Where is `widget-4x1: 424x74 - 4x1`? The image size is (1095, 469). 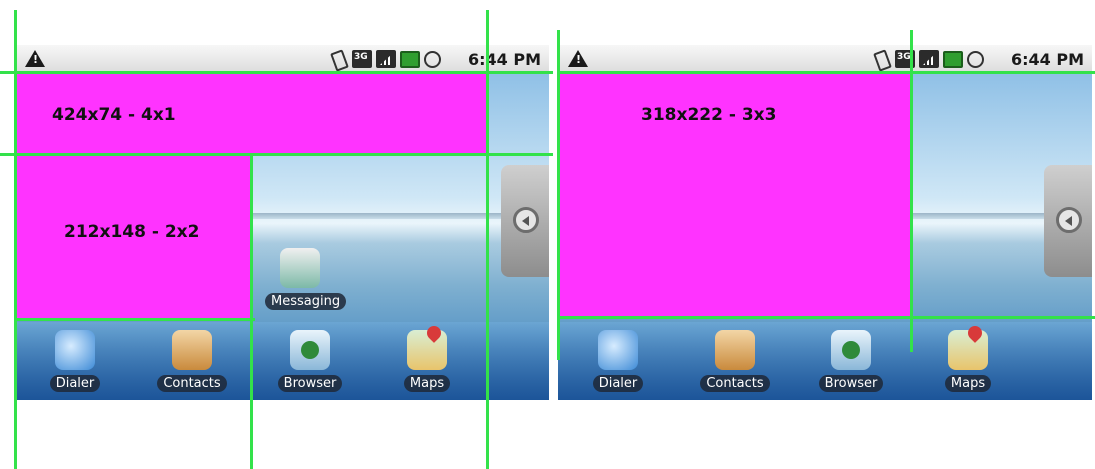 widget-4x1: 424x74 - 4x1 is located at coordinates (251, 113).